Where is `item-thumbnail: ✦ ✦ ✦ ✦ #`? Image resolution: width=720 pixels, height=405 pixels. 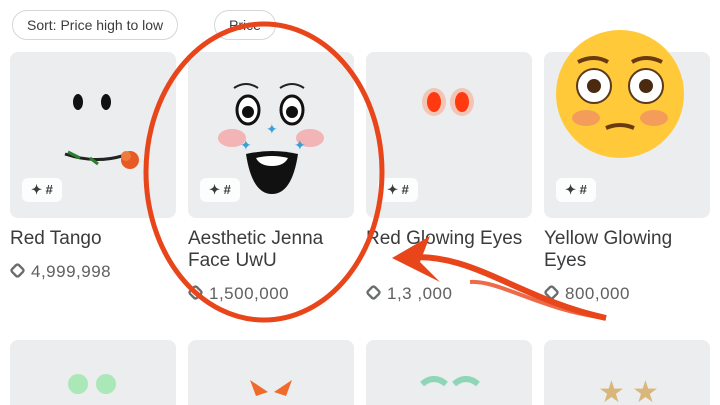 item-thumbnail: ✦ ✦ ✦ ✦ # is located at coordinates (271, 135).